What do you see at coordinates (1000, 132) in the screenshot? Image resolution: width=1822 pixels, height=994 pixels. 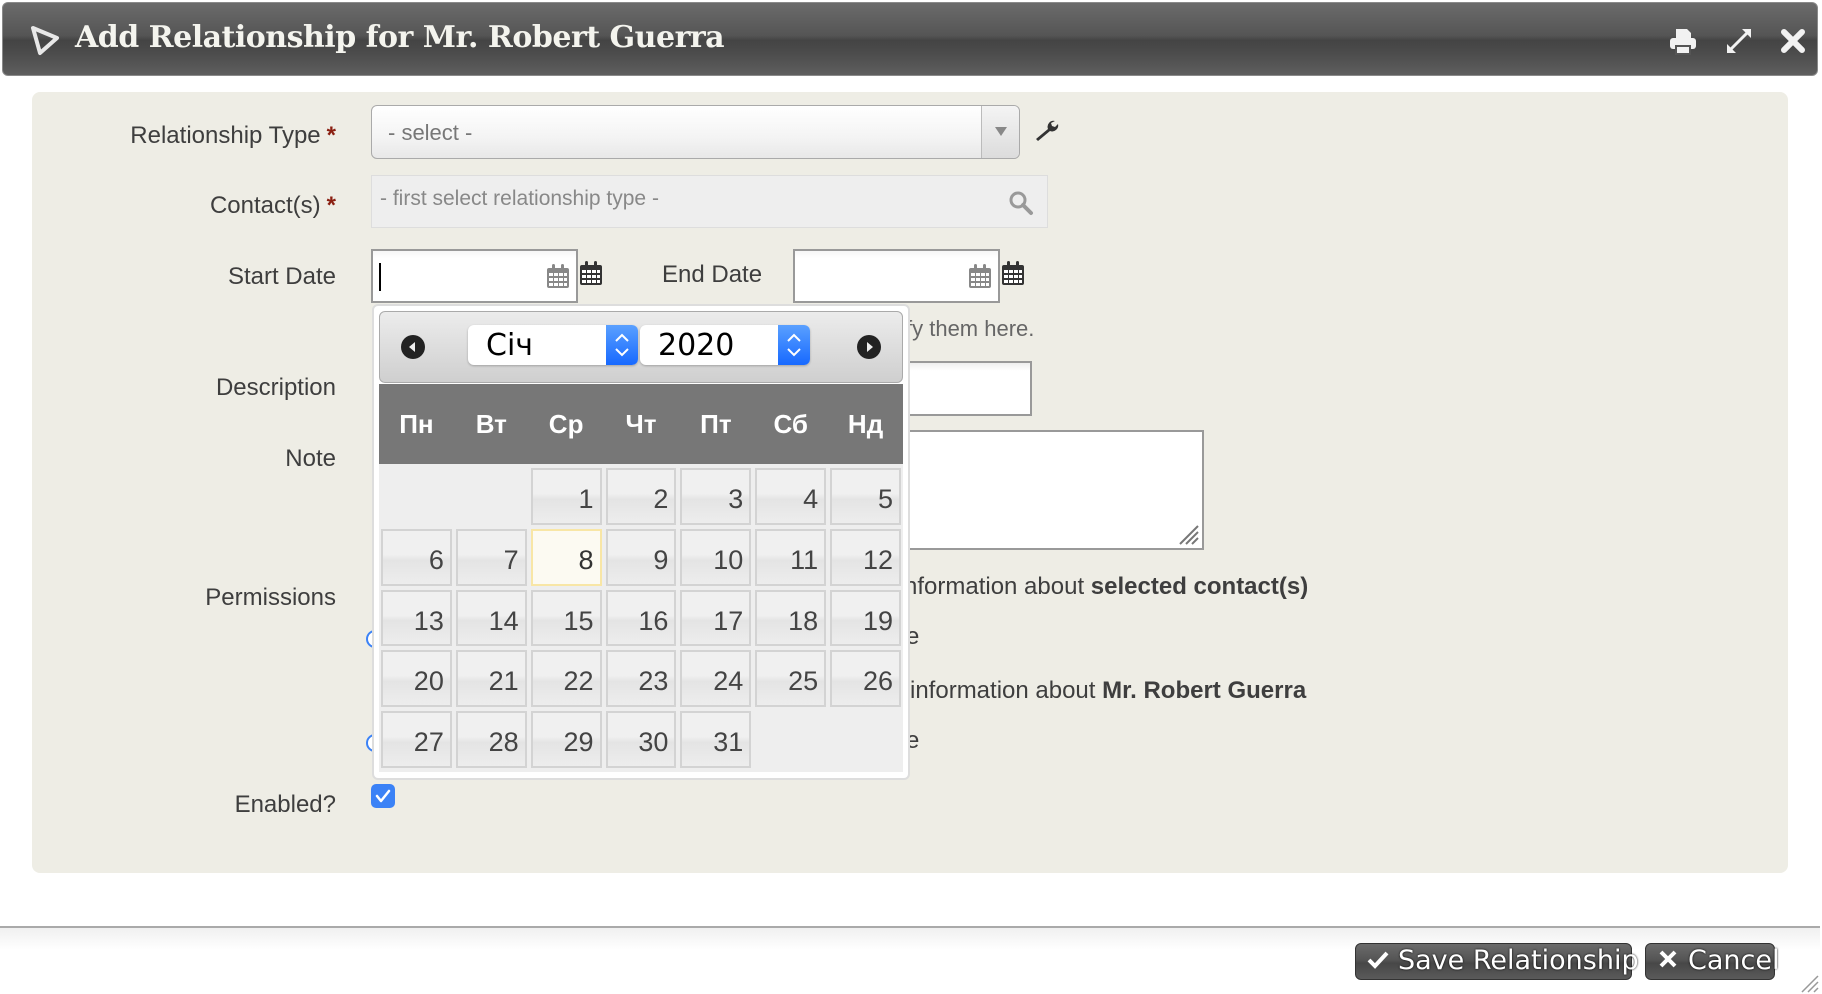 I see `dropdown-arrow-icon` at bounding box center [1000, 132].